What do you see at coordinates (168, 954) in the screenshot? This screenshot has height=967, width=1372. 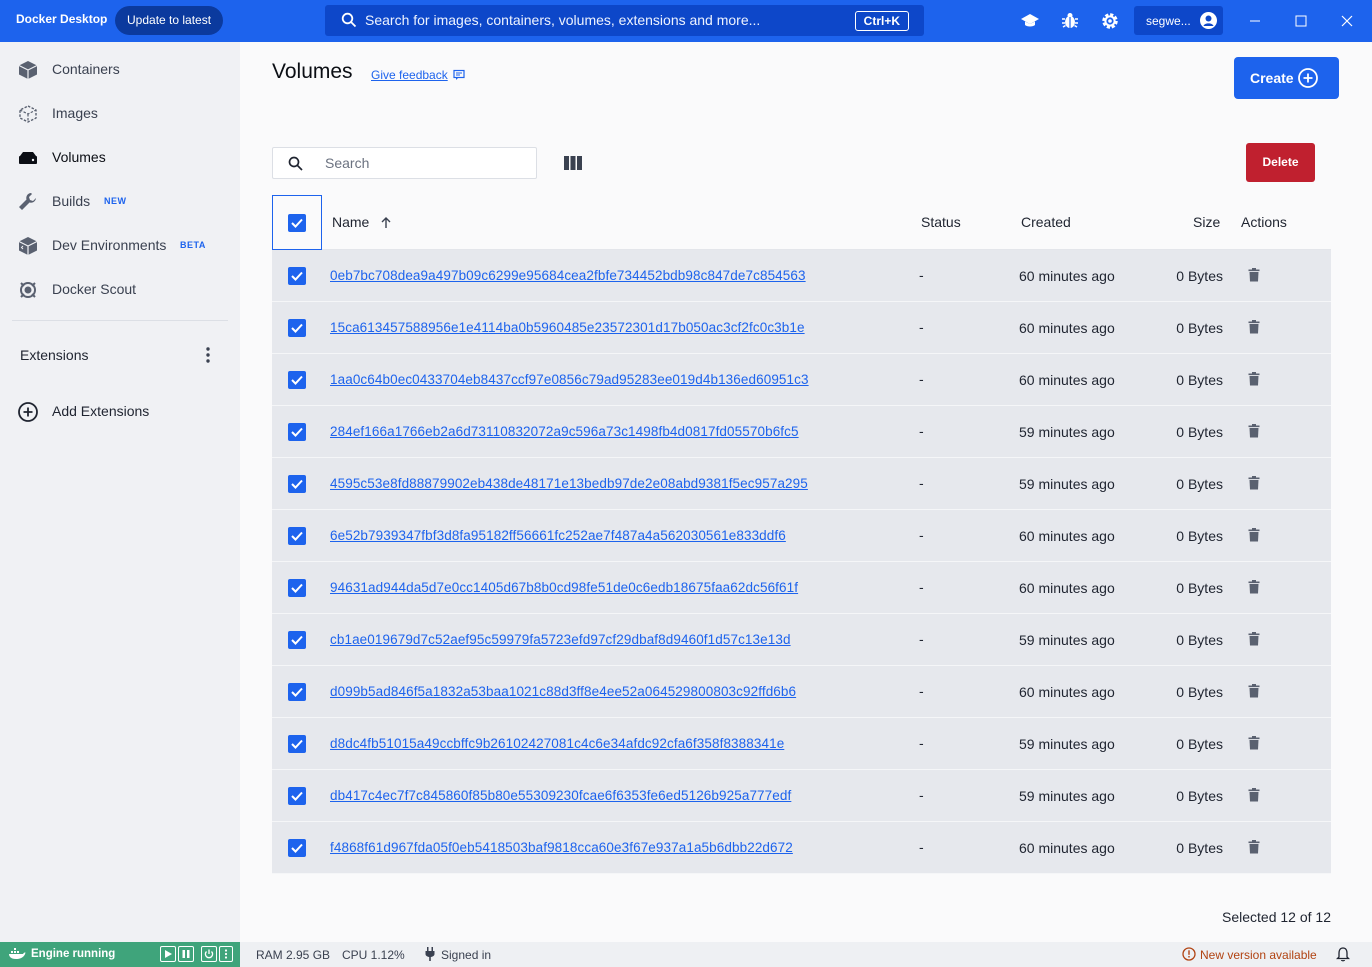 I see `engine-play-button` at bounding box center [168, 954].